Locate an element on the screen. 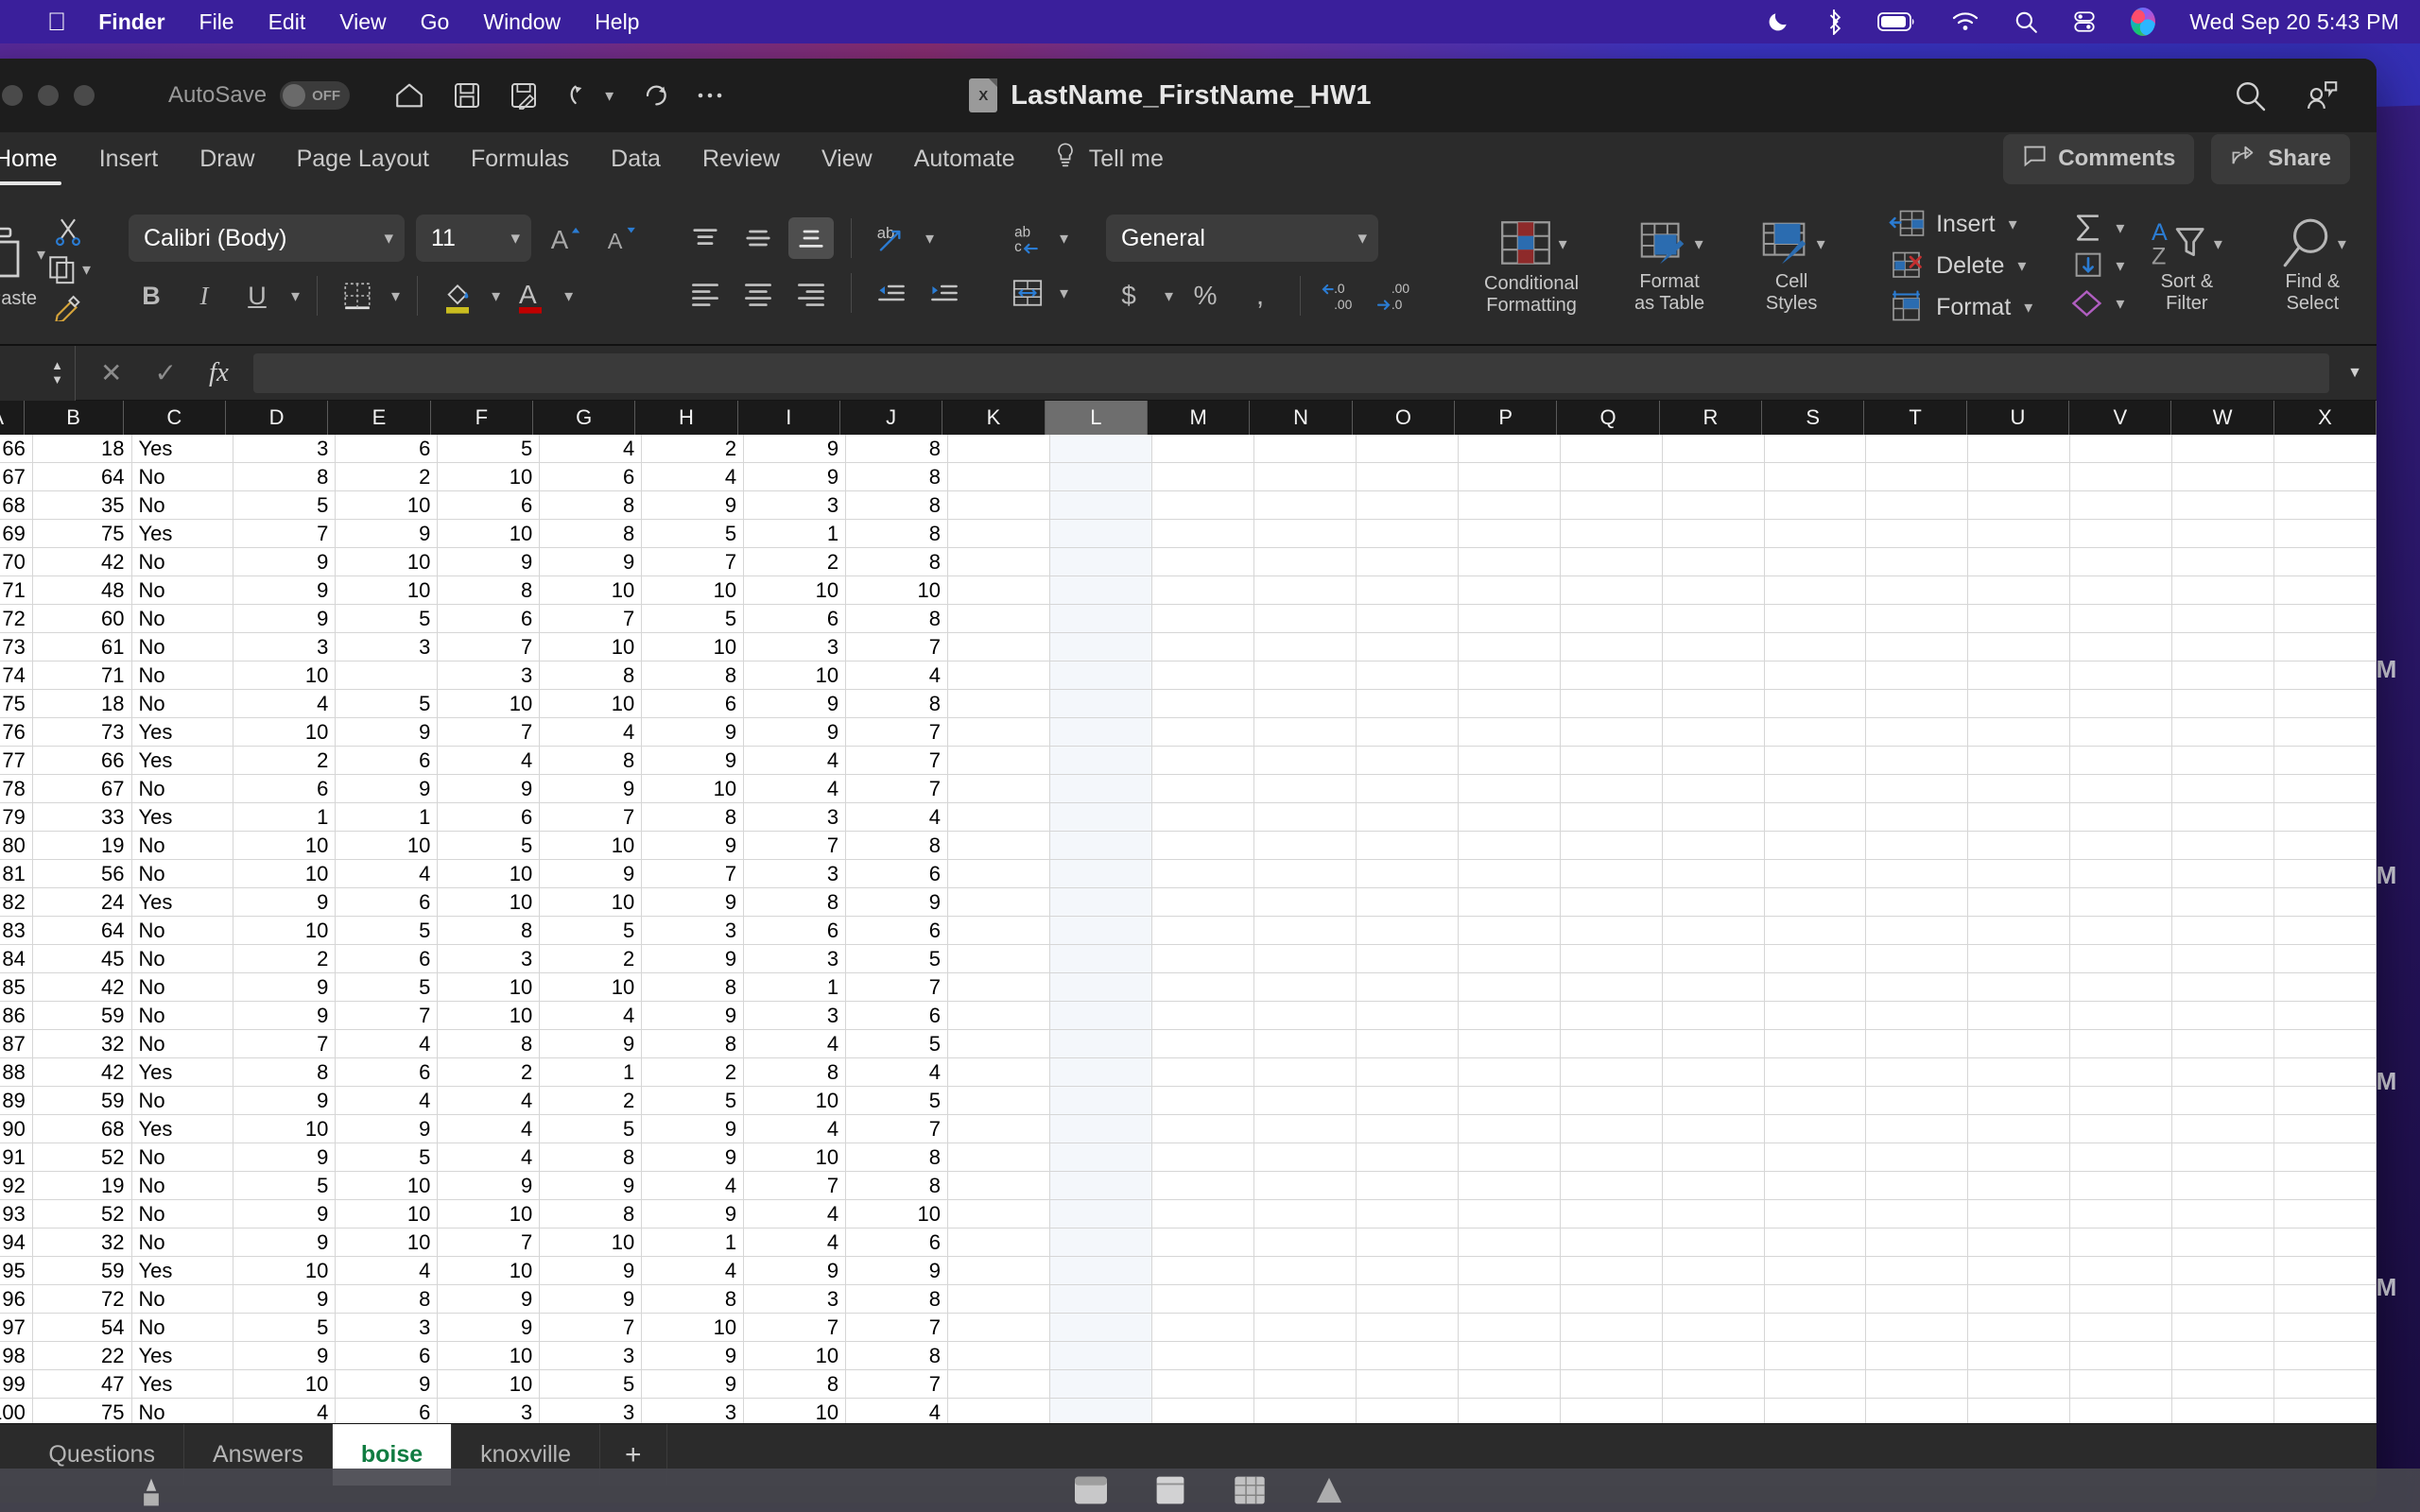 Image resolution: width=2420 pixels, height=1512 pixels. tab-review: Review is located at coordinates (742, 158).